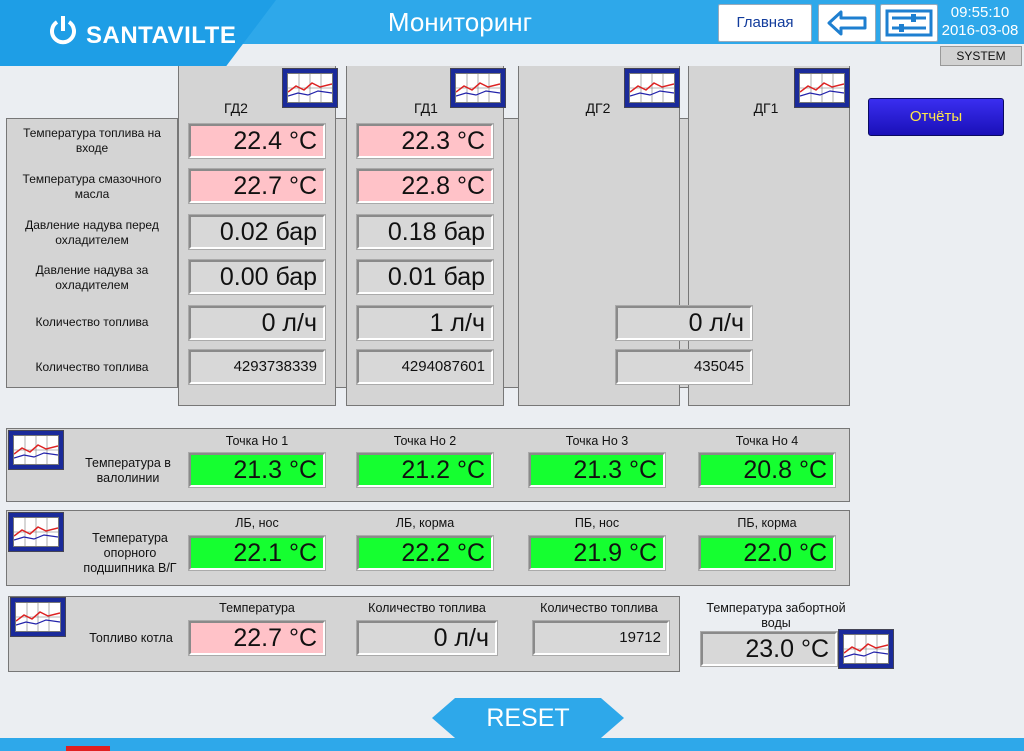 The width and height of the screenshot is (1024, 751). What do you see at coordinates (425, 232) in the screenshot?
I see `value-field: 0.18 бар` at bounding box center [425, 232].